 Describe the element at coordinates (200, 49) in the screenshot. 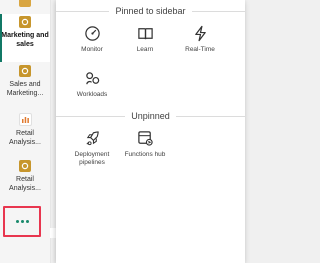

I see `app-label: Real-Time` at that location.